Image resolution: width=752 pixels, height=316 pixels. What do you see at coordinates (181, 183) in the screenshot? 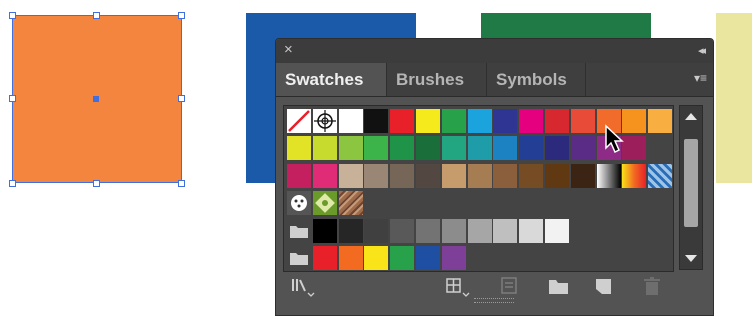
I see `selection-handle-bottom-right` at bounding box center [181, 183].